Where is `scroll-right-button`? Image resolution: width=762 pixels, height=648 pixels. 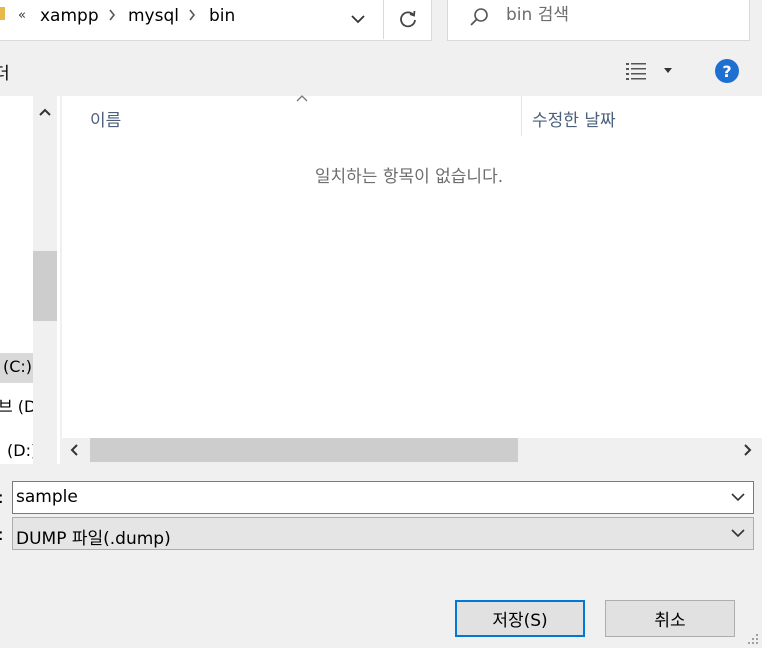 scroll-right-button is located at coordinates (748, 450).